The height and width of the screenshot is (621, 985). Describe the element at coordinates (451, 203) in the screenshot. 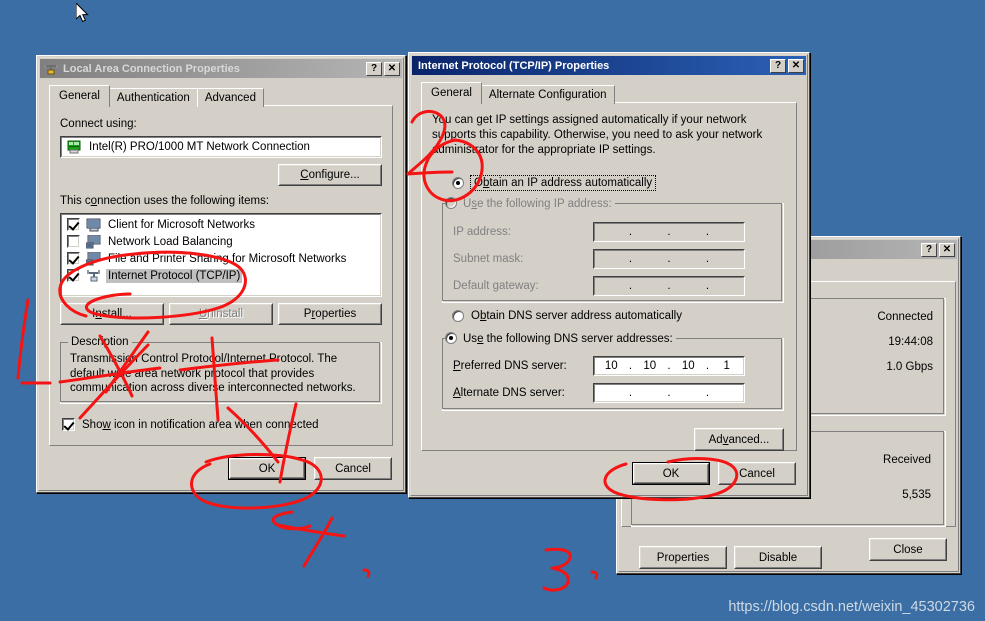

I see `use-following-ip-radio` at that location.